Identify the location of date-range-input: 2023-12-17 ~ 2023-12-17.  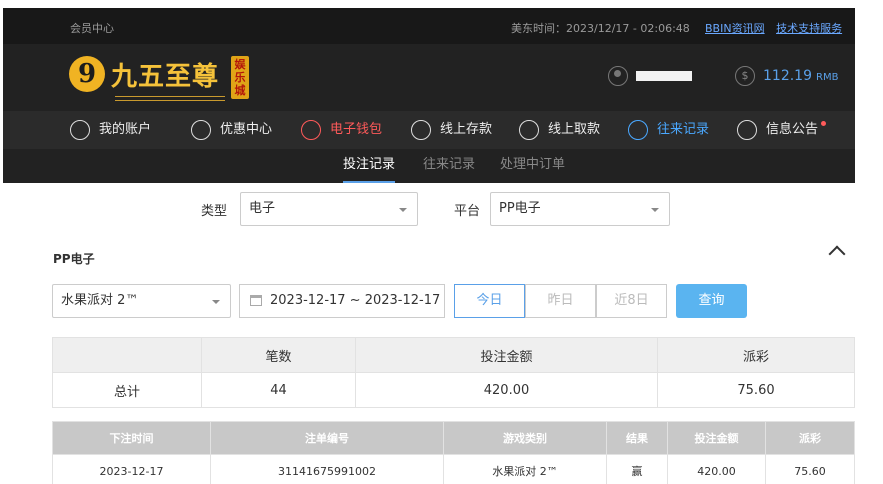
(342, 301).